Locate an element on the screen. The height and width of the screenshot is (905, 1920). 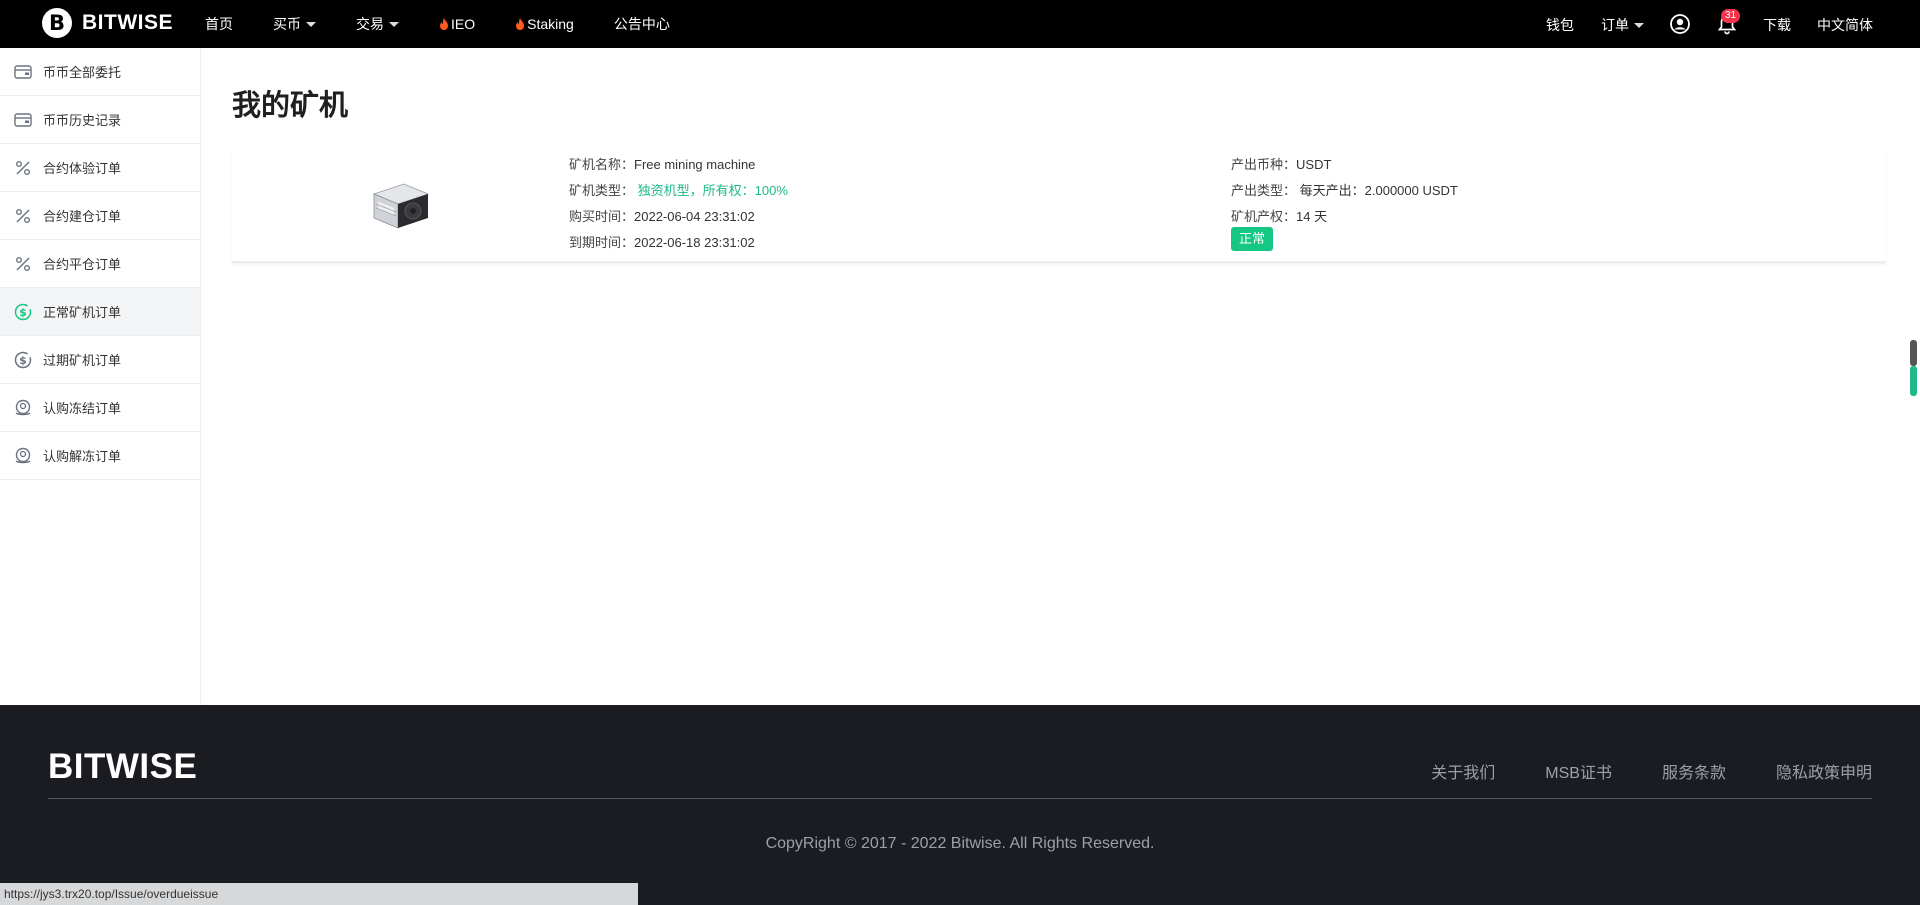
miner-type-row: 矿机类型： 独资机型，所有权：100% is located at coordinates (678, 189).